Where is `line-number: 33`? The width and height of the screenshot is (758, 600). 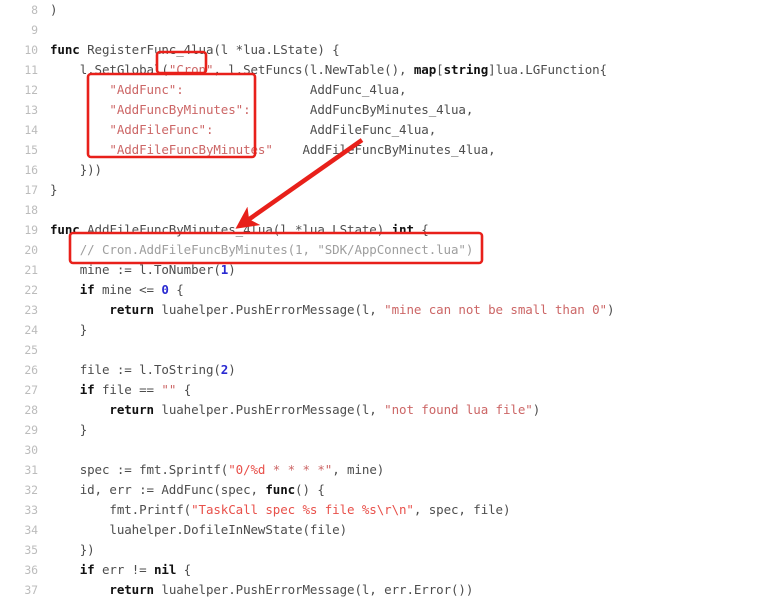 line-number: 33 is located at coordinates (31, 510).